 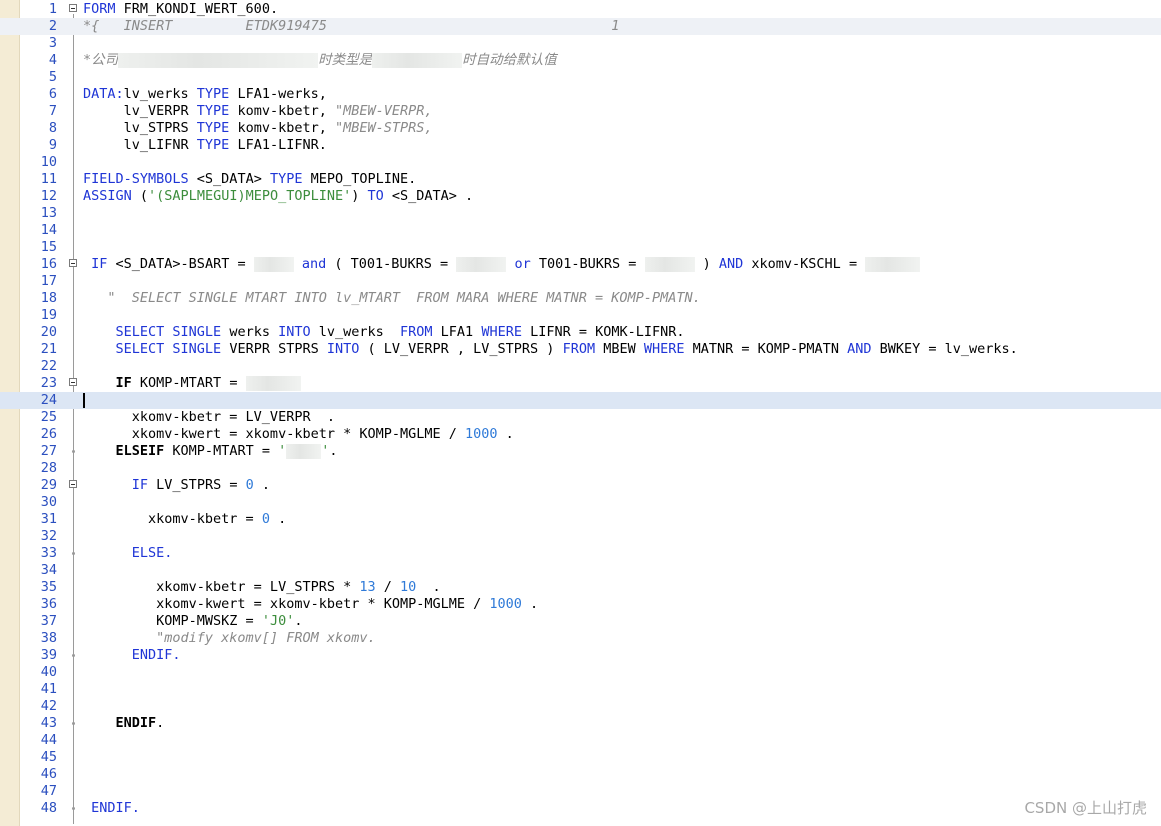 What do you see at coordinates (580, 553) in the screenshot?
I see `code-line: 33 ELSE.` at bounding box center [580, 553].